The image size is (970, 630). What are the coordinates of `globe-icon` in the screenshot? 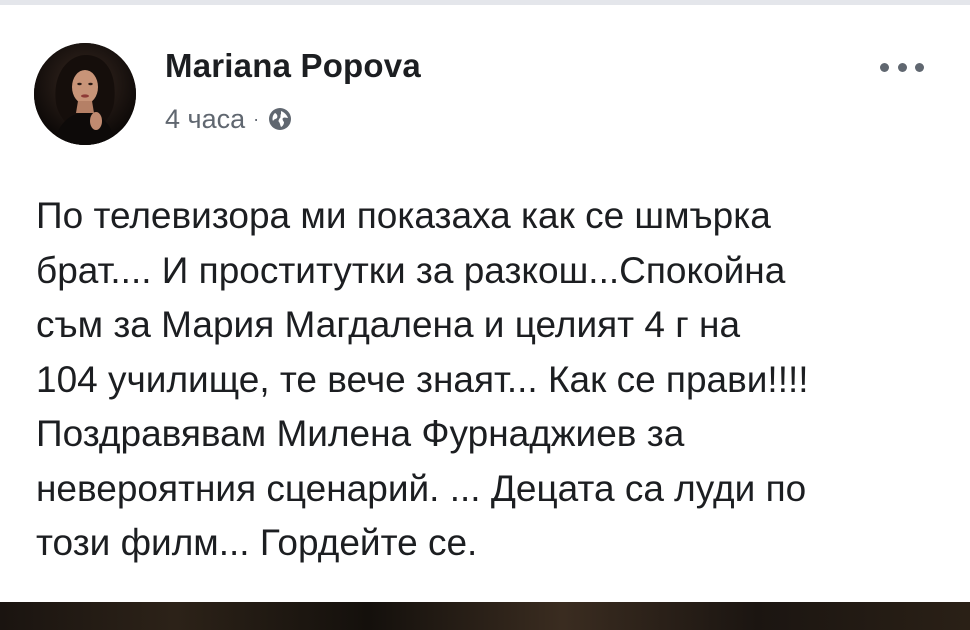 It's located at (280, 119).